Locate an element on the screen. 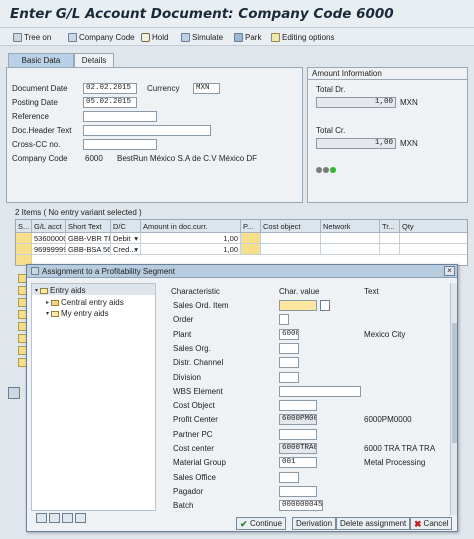  total-debit-currency: MXN is located at coordinates (409, 102).